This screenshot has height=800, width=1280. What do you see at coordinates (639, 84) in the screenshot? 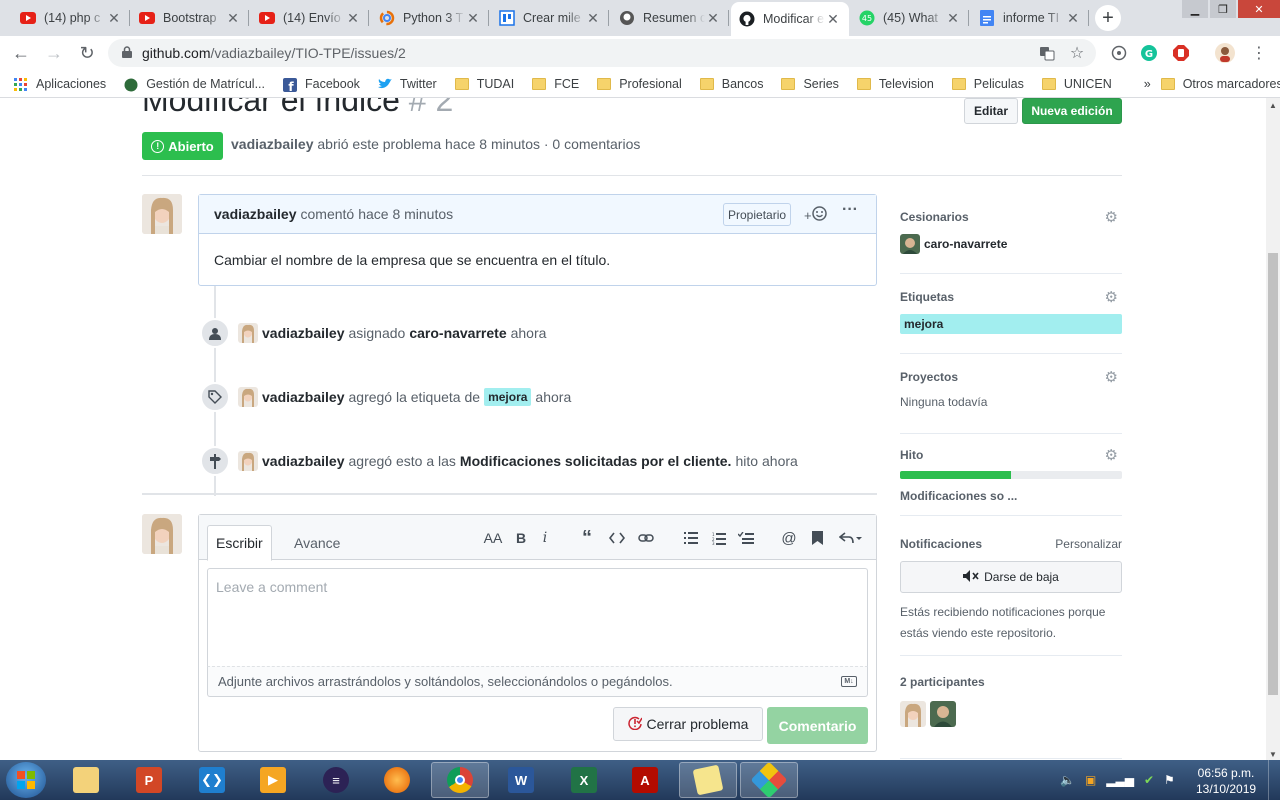
I see `bookmark-folder: Profesional` at bounding box center [639, 84].